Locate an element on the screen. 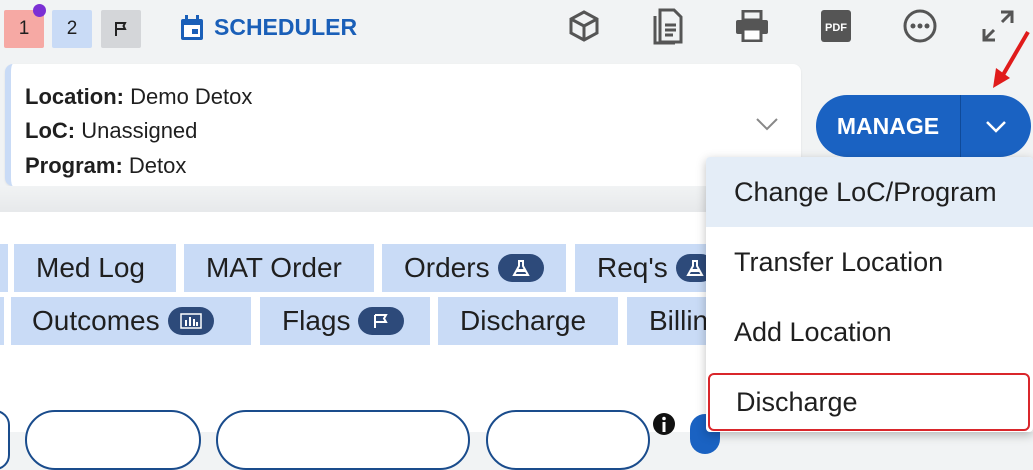  unread-dot is located at coordinates (39, 10).